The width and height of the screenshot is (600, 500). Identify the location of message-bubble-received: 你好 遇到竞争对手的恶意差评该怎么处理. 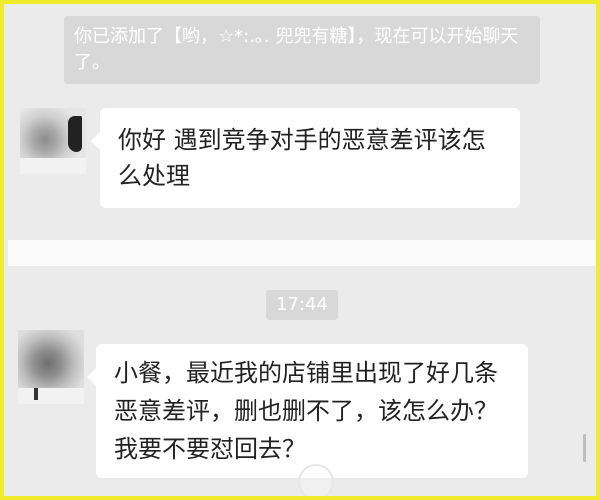
(305, 158).